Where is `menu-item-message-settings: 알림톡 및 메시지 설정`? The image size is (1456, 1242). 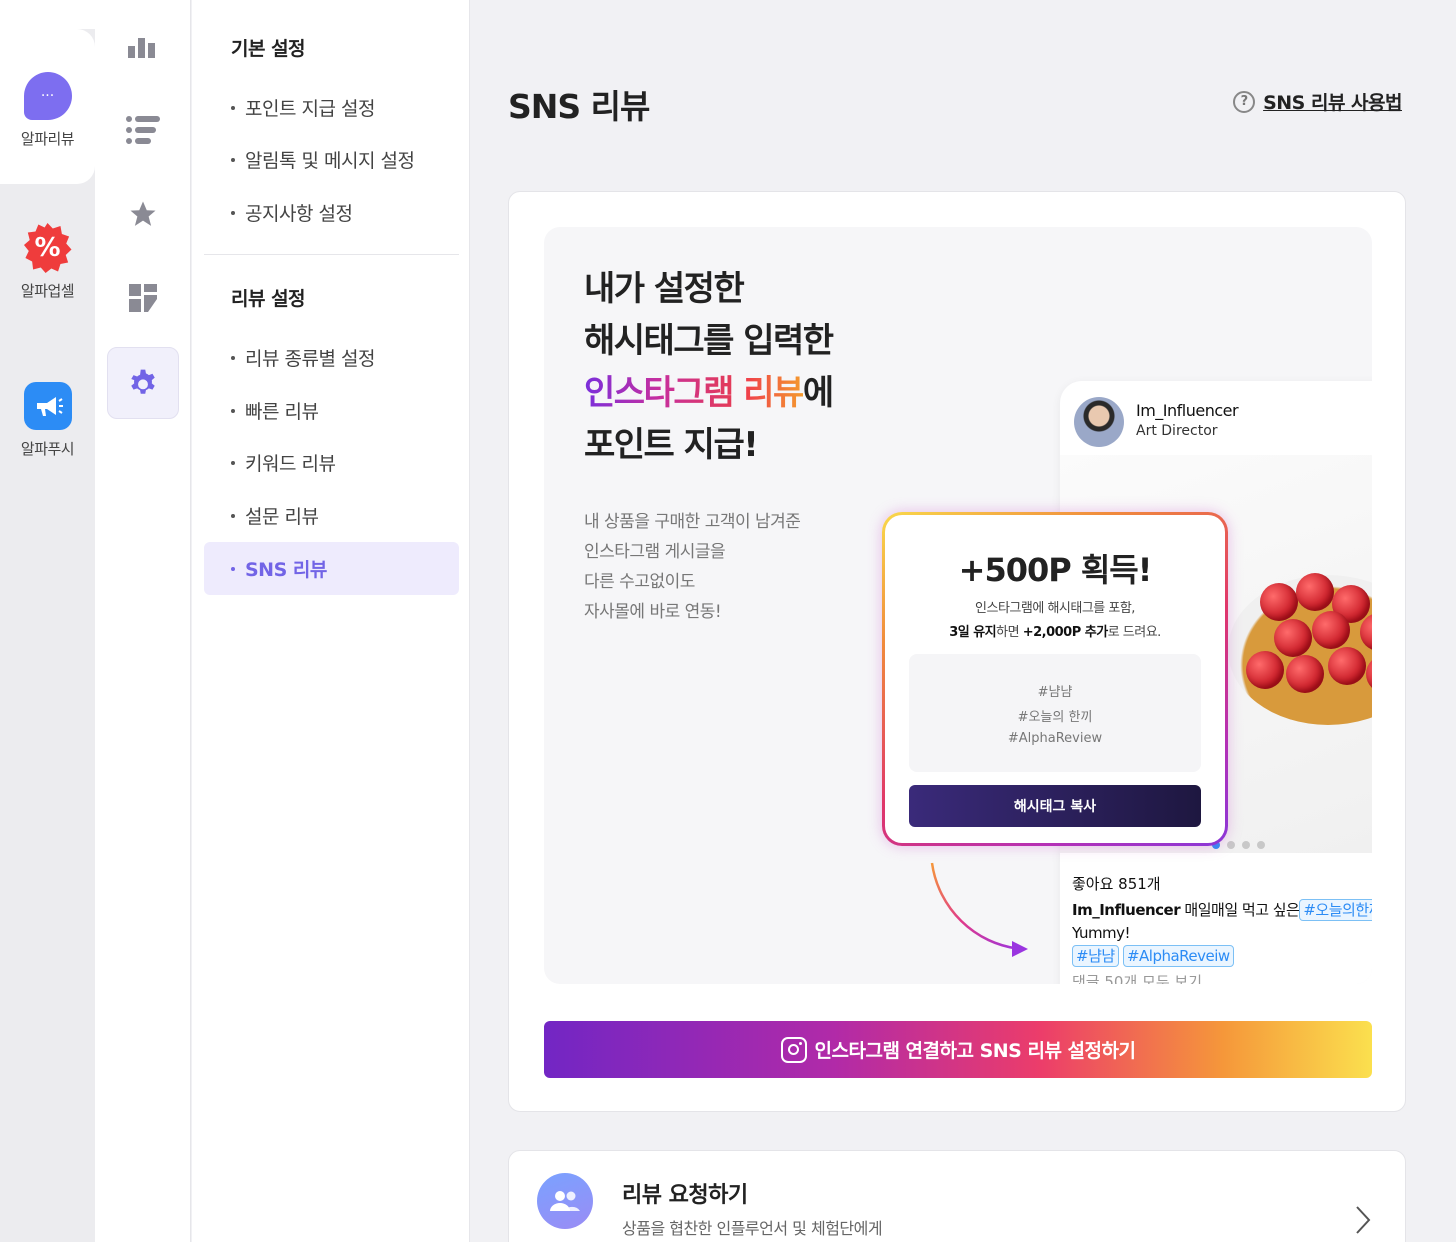
menu-item-message-settings: 알림톡 및 메시지 설정 is located at coordinates (331, 159).